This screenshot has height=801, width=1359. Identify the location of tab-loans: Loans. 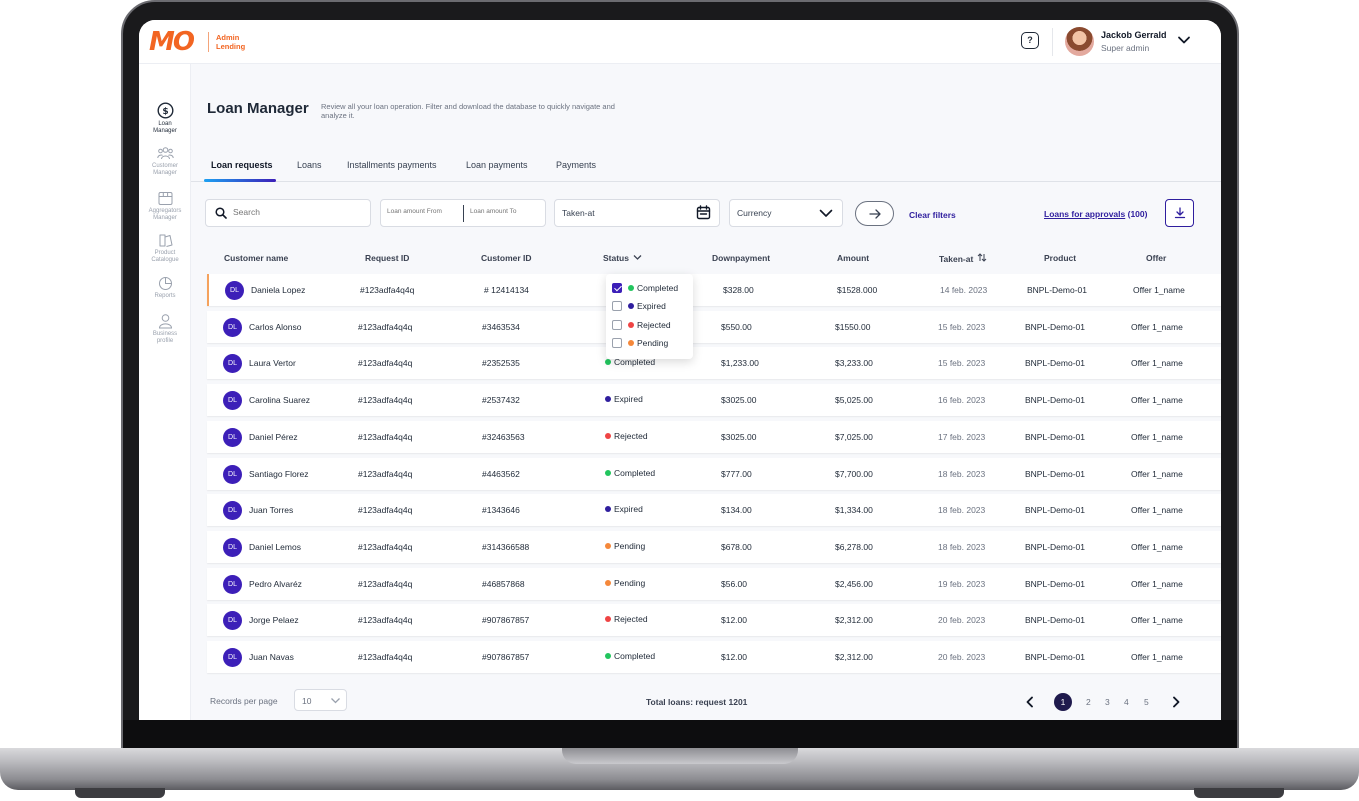
(309, 165).